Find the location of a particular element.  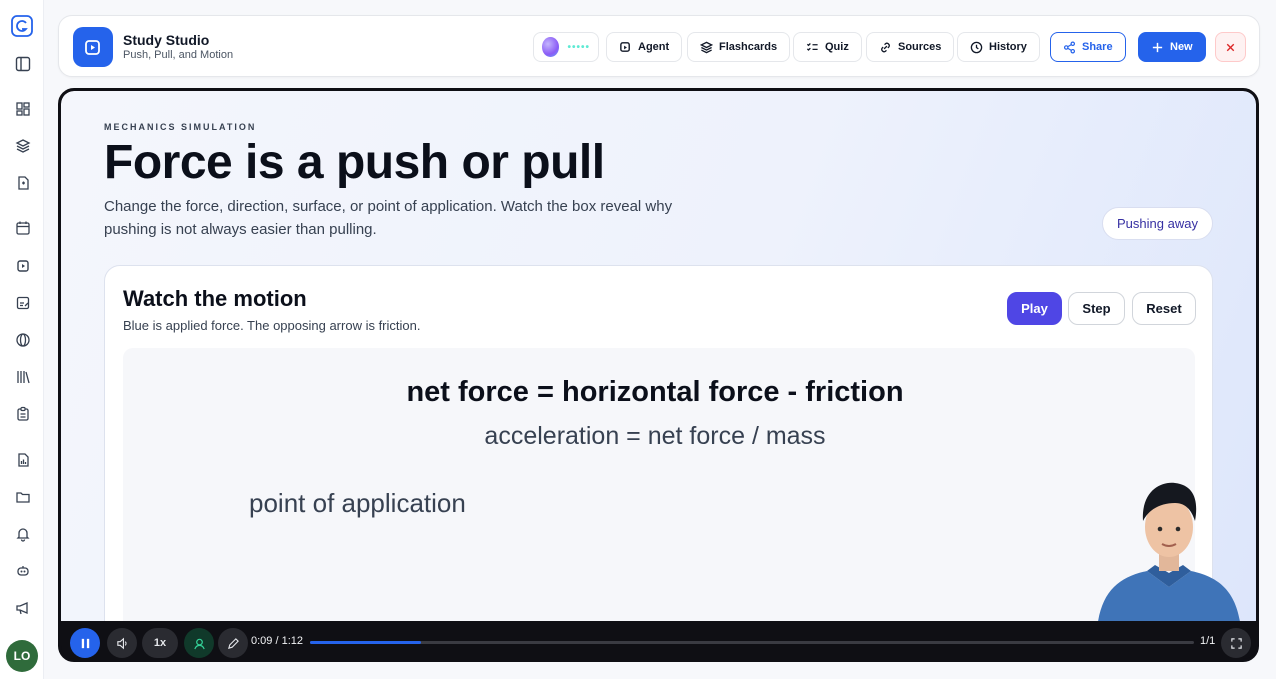

reset-button: Reset is located at coordinates (1164, 308).